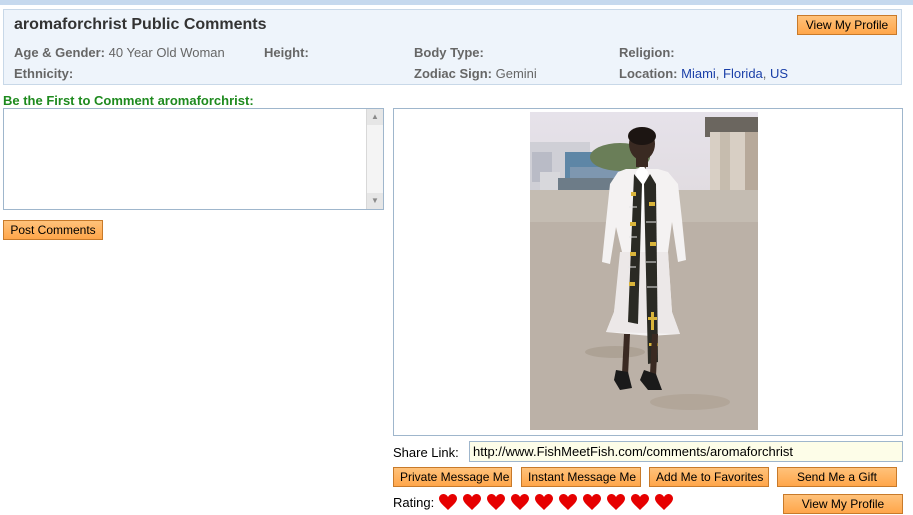 This screenshot has height=515, width=913. What do you see at coordinates (140, 24) in the screenshot?
I see `page-title: aromaforchrist Public Comments` at bounding box center [140, 24].